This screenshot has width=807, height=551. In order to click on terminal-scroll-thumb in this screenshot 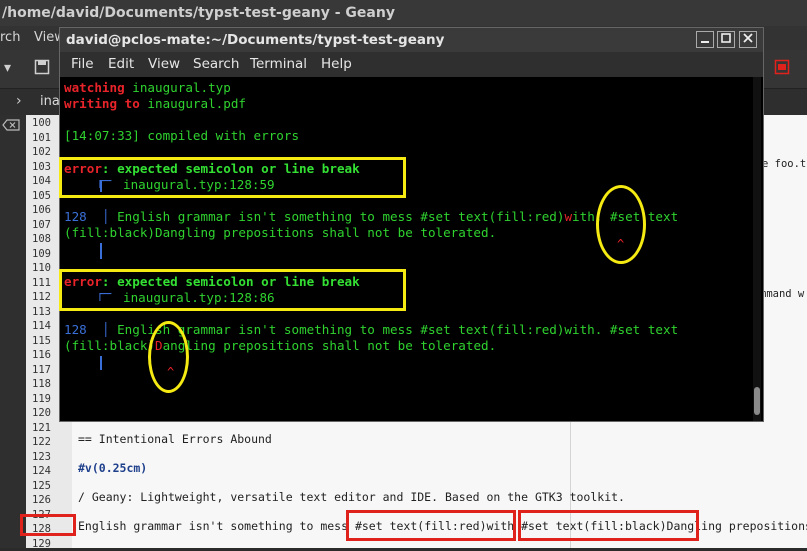, I will do `click(757, 401)`.